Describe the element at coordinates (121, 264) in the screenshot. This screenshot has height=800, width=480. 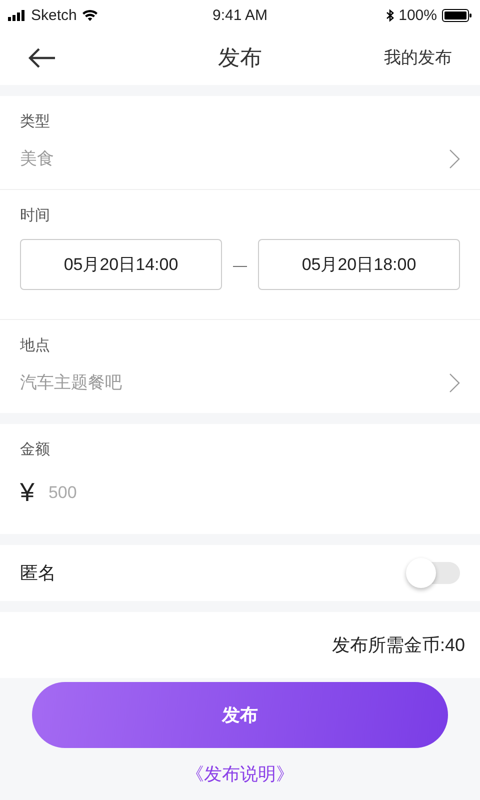
I see `start-time-field: 05月20日14:00` at that location.